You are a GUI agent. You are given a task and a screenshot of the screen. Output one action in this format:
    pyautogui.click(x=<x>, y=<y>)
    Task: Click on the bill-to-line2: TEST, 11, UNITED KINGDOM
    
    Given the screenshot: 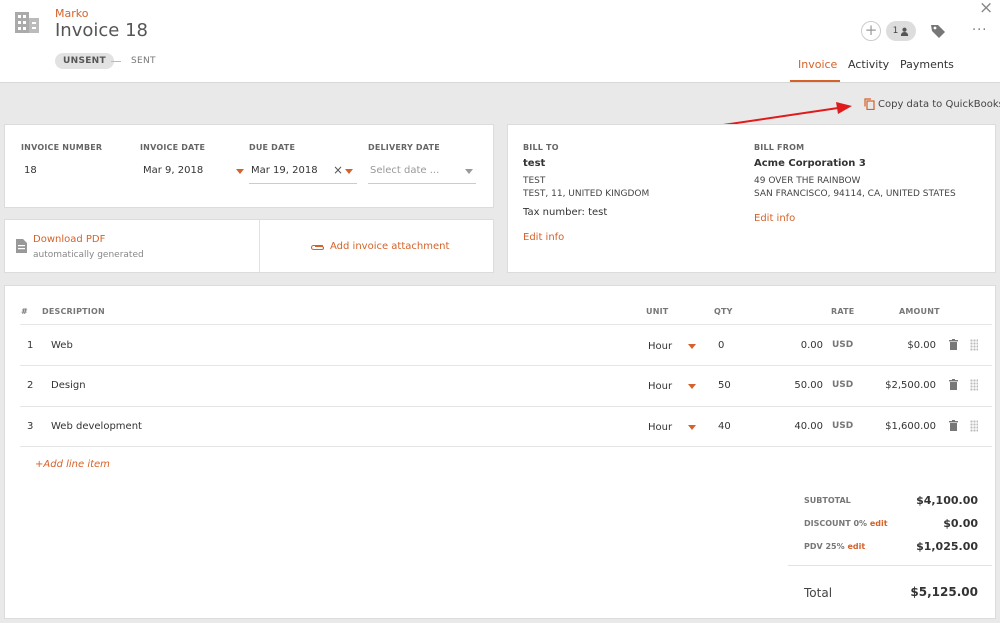 What is the action you would take?
    pyautogui.click(x=586, y=194)
    